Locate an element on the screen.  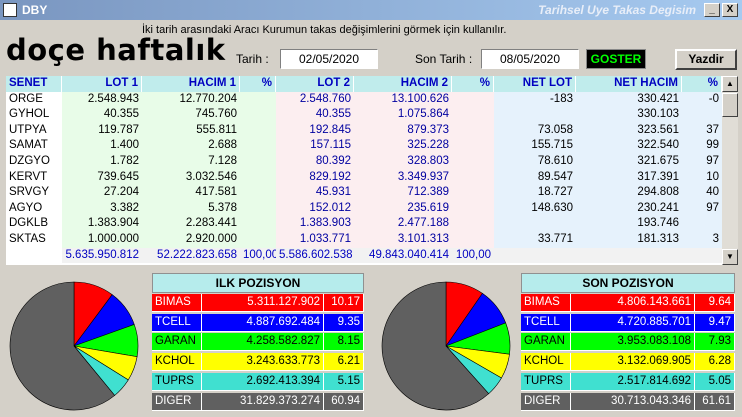
table-cell: 745.760 is located at coordinates (191, 115).